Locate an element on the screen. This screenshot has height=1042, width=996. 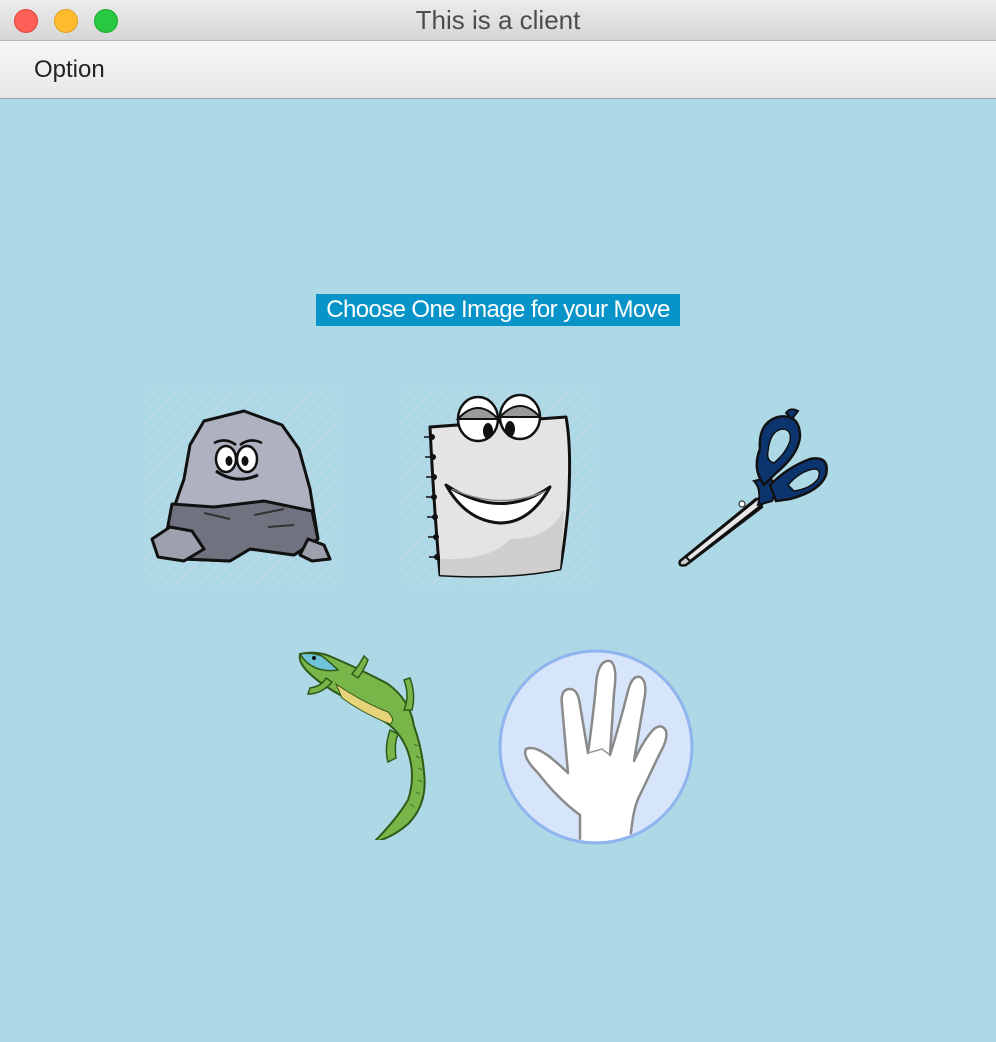
spock-choice-button is located at coordinates (596, 747).